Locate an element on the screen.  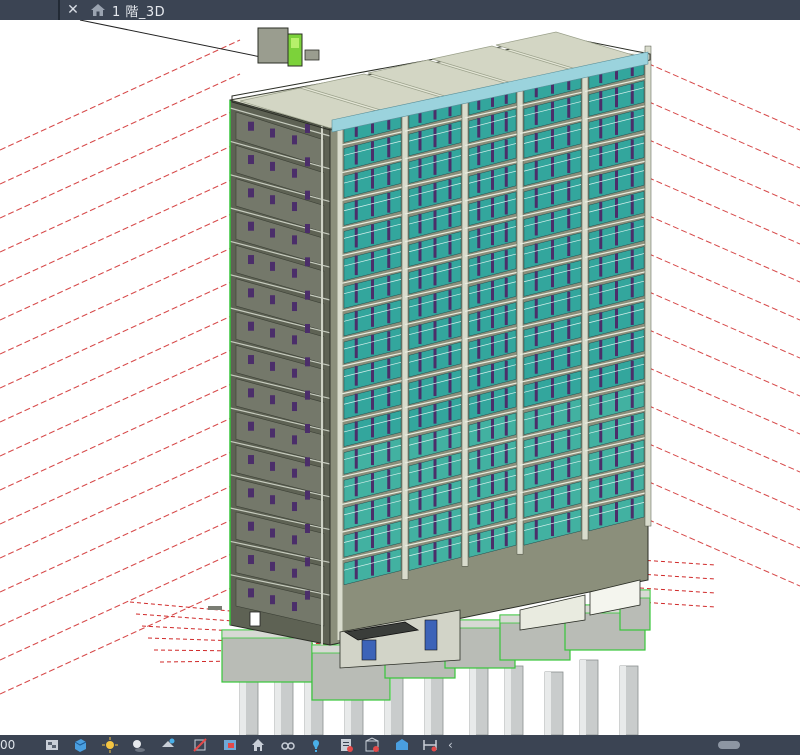
analytical-model-icon is located at coordinates (372, 745).